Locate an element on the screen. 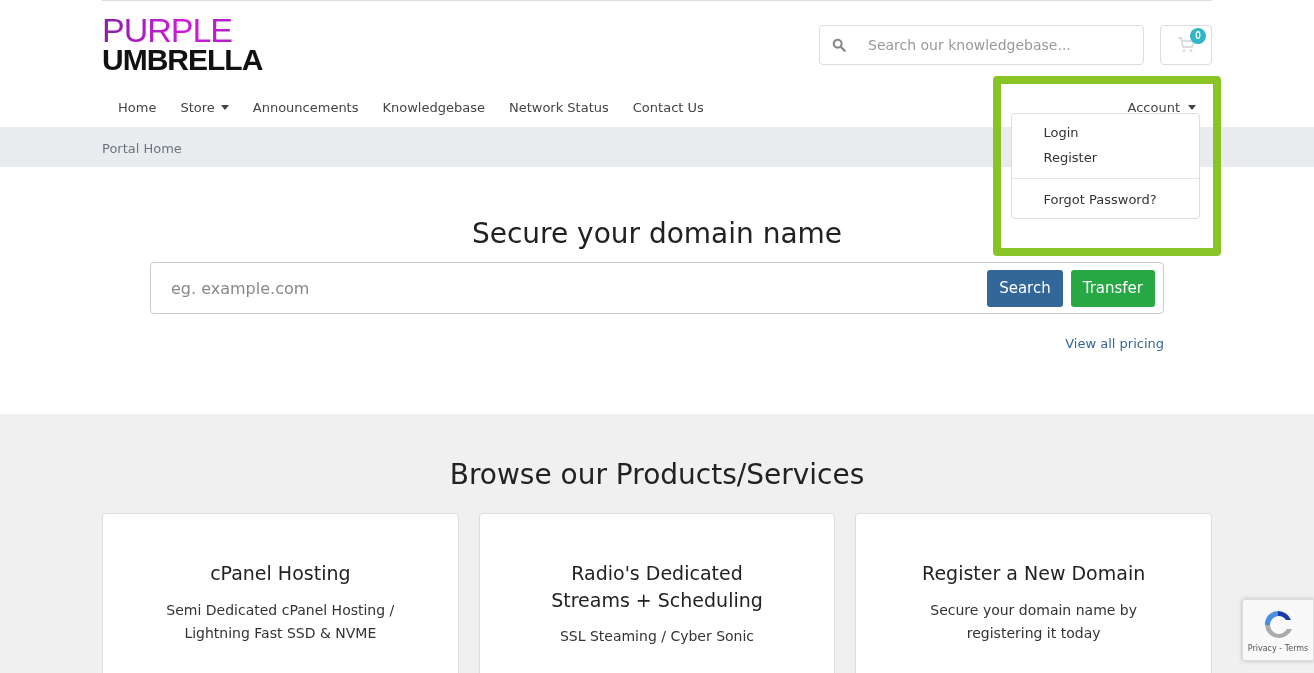  nav-link: Announcements is located at coordinates (305, 107).